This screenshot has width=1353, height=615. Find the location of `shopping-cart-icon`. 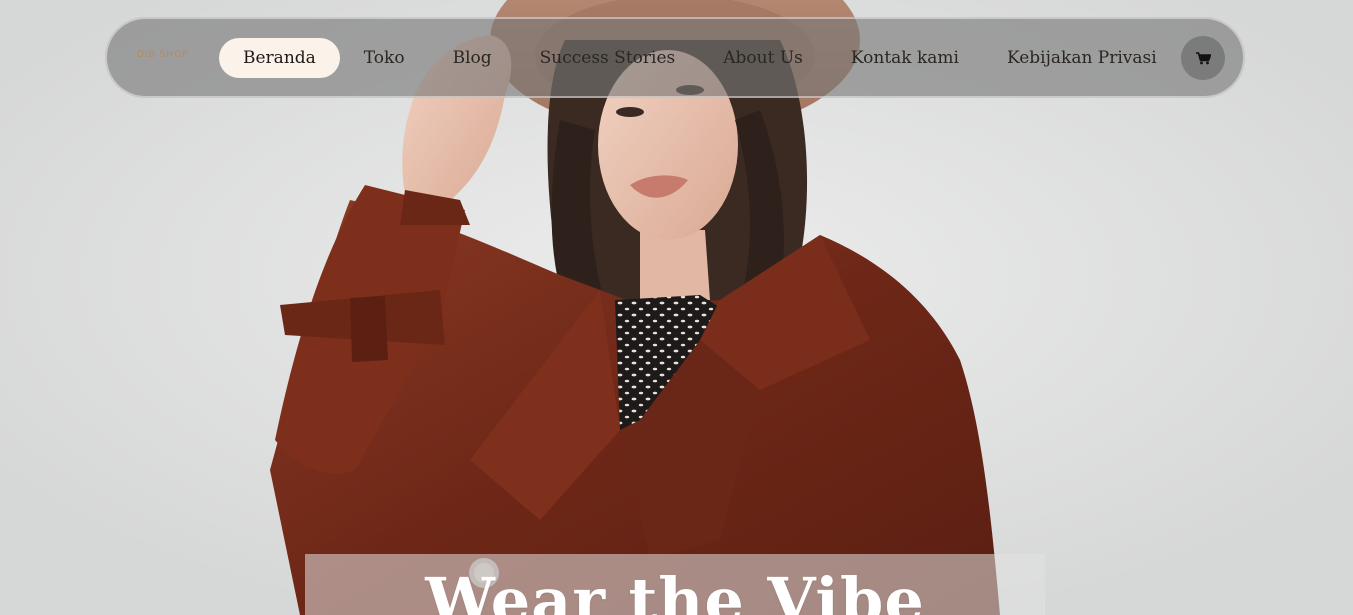

shopping-cart-icon is located at coordinates (1203, 57).